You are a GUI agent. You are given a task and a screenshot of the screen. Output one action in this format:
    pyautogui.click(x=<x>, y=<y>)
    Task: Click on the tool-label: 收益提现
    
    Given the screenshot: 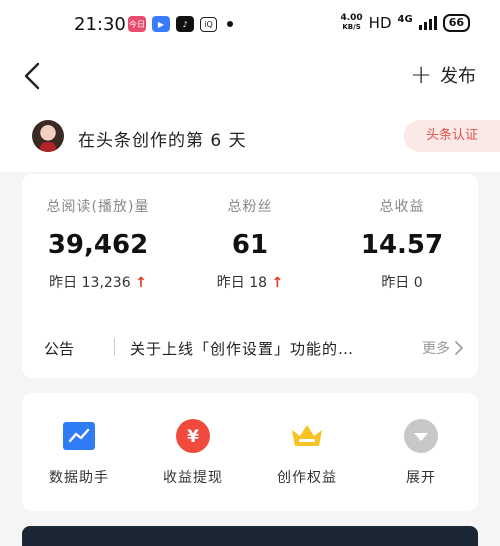 What is the action you would take?
    pyautogui.click(x=193, y=478)
    